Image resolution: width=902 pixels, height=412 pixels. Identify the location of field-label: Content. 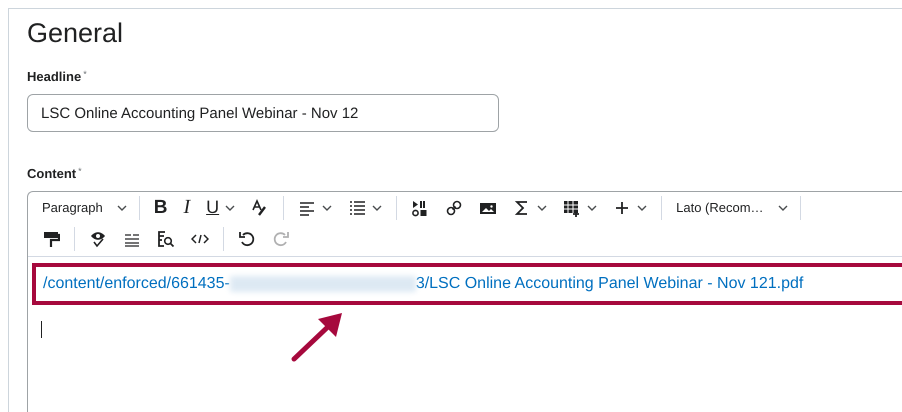
(51, 173).